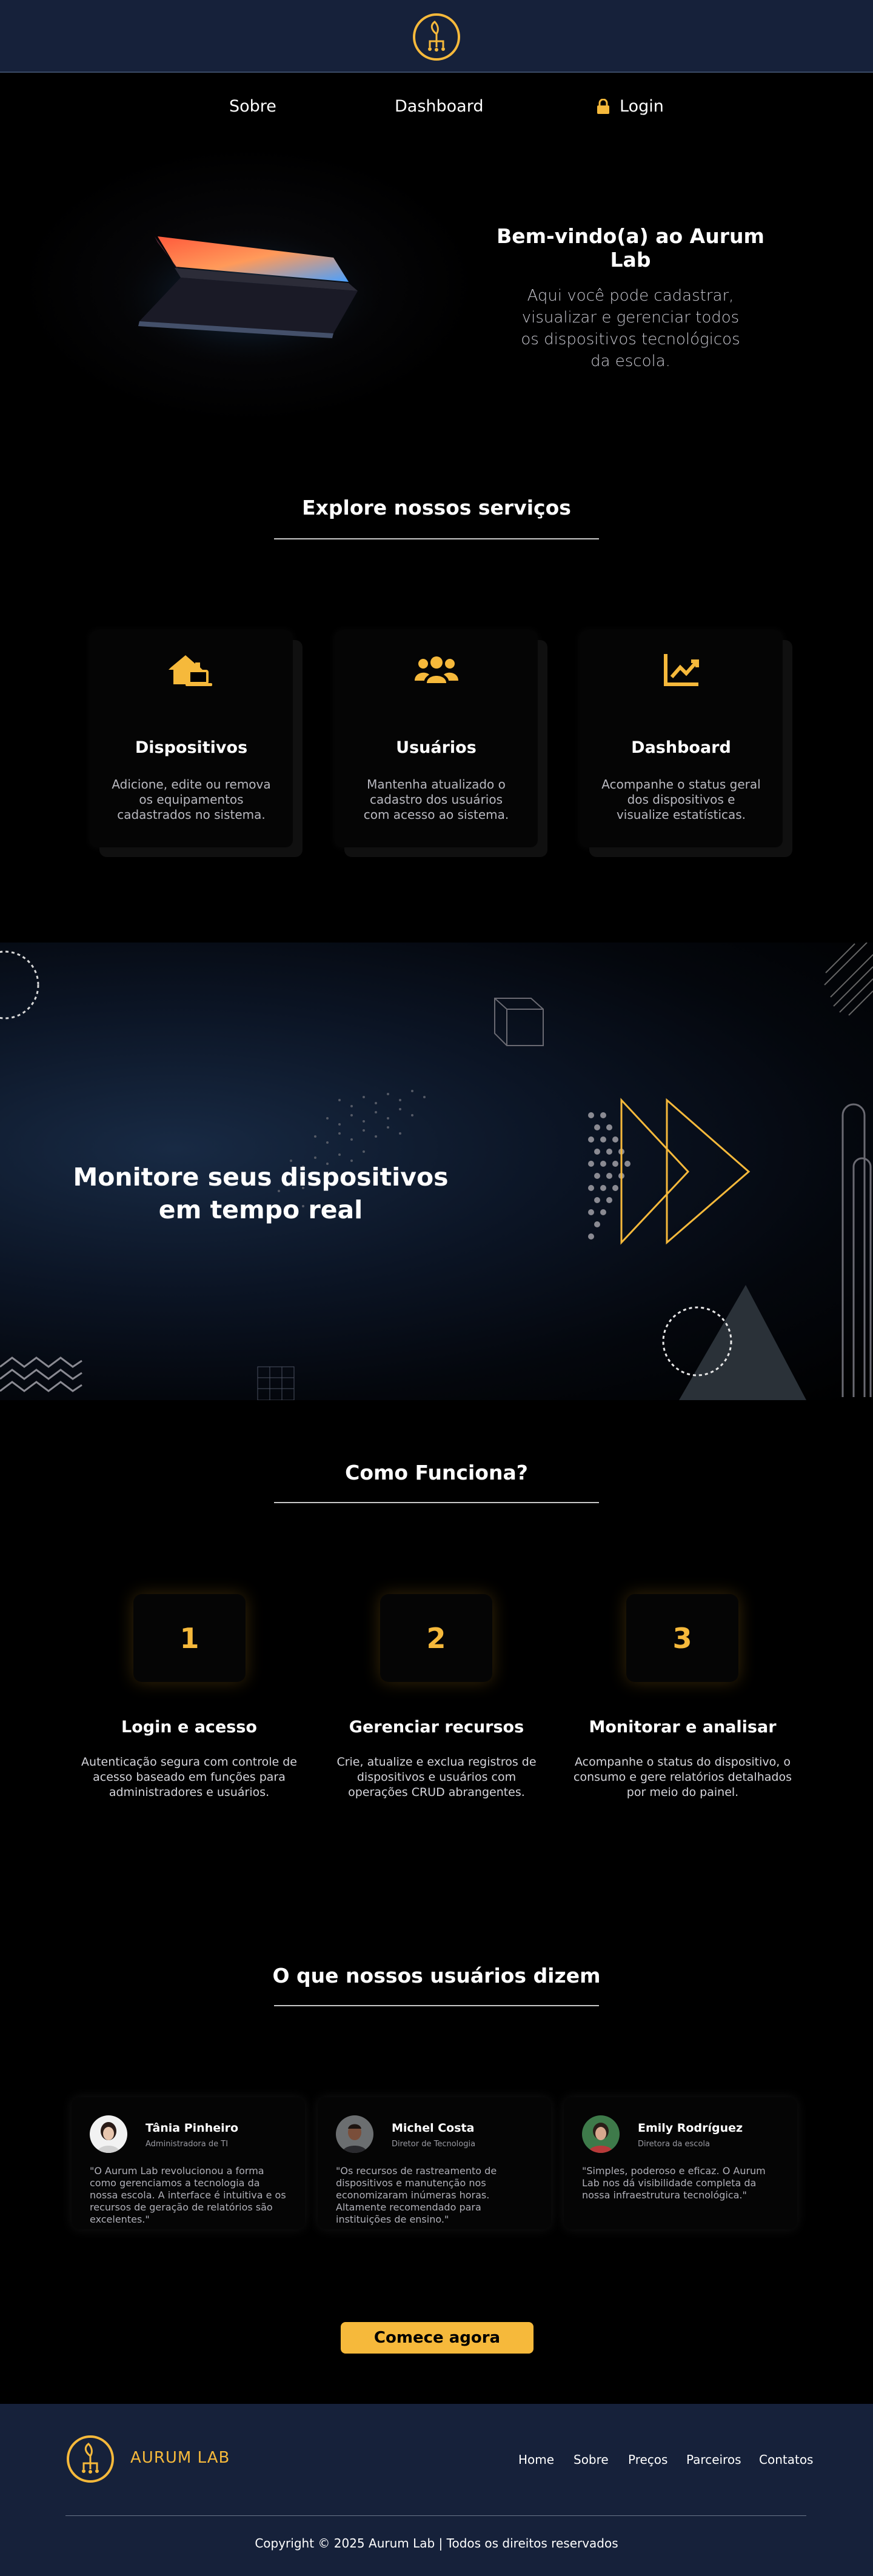  Describe the element at coordinates (248, 284) in the screenshot. I see `hero-laptop-image` at that location.